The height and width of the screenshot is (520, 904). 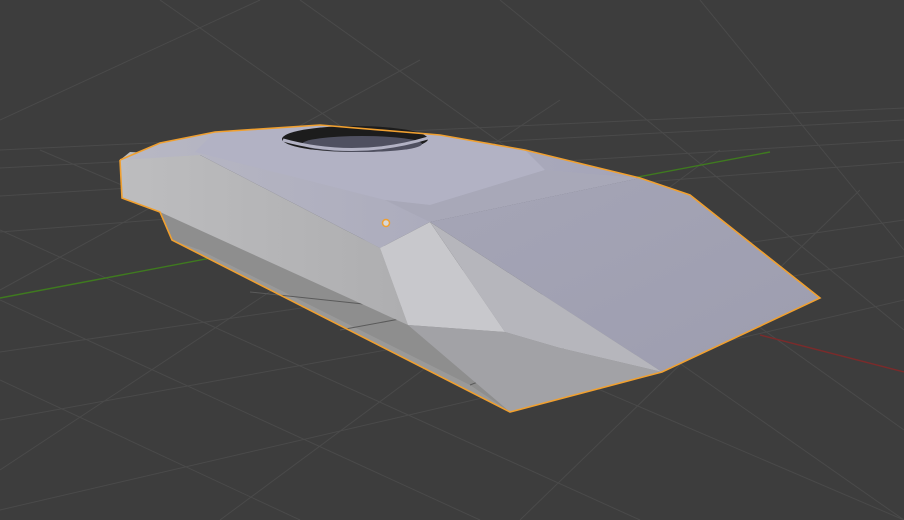 I want to click on object-origin-dot, so click(x=386, y=223).